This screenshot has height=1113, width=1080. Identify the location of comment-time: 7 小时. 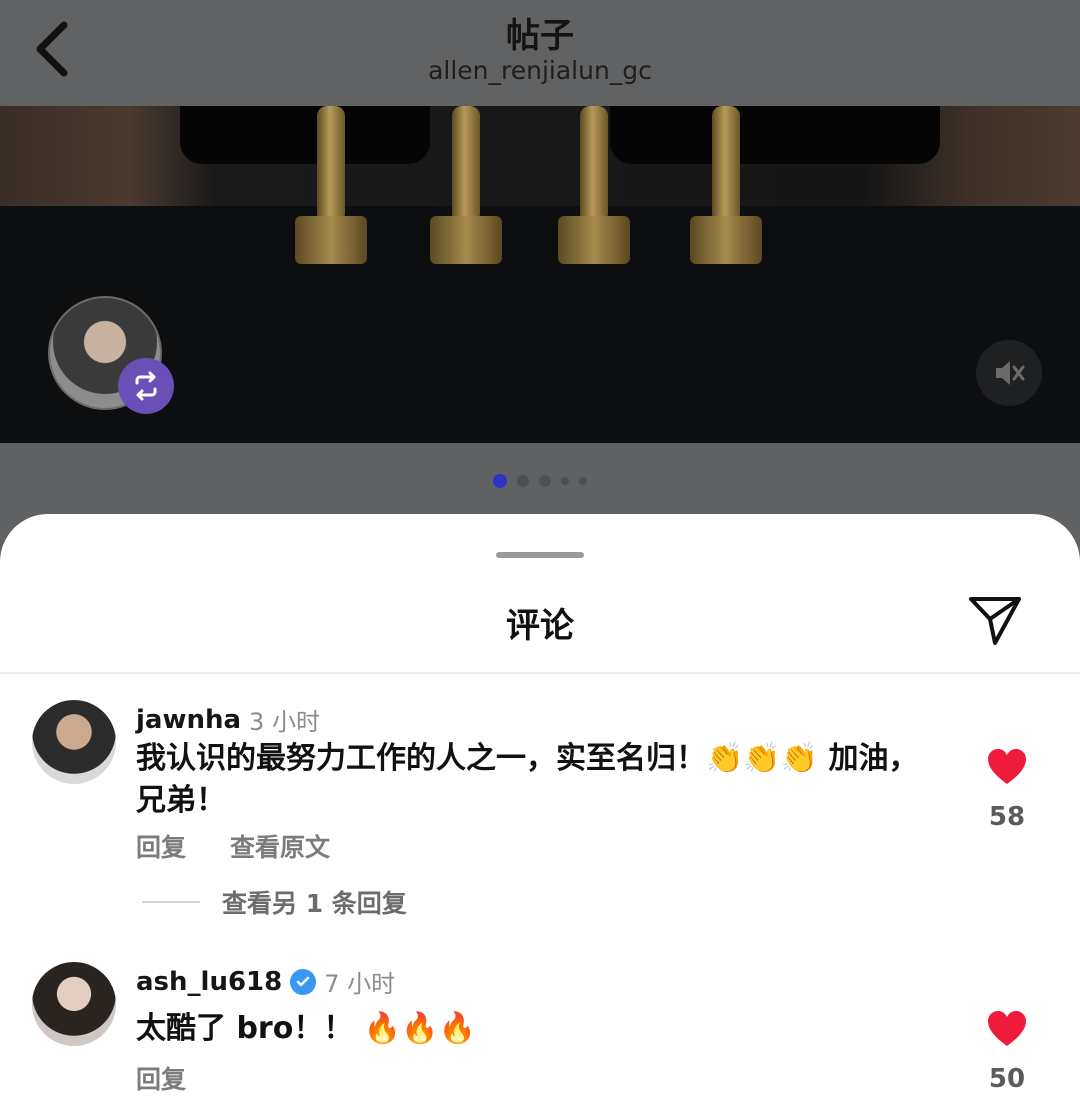
(360, 984).